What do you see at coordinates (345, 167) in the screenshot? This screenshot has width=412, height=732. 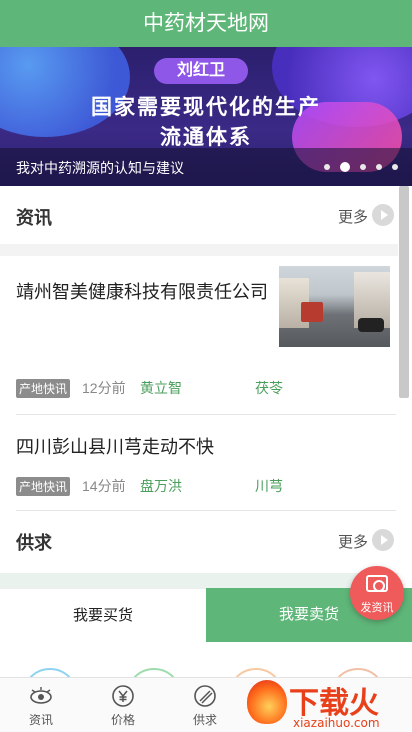 I see `carousel-dot-active` at bounding box center [345, 167].